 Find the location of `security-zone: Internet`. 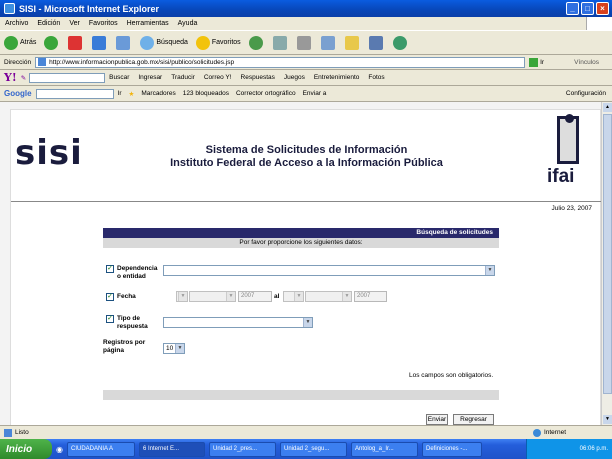

security-zone: Internet is located at coordinates (549, 432).